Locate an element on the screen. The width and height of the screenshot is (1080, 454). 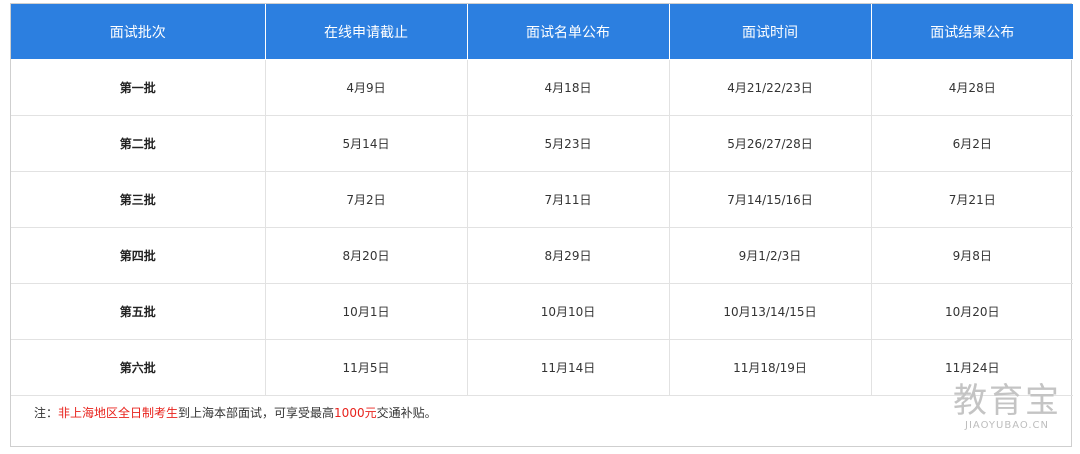
batch-cell: 第三批 is located at coordinates (138, 199).